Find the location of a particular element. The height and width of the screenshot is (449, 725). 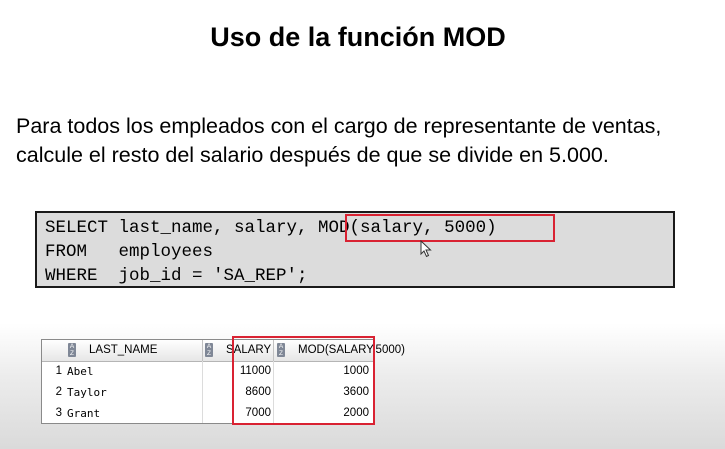

sql-line-where: WHERE job_id = 'SA_REP'; is located at coordinates (176, 276).